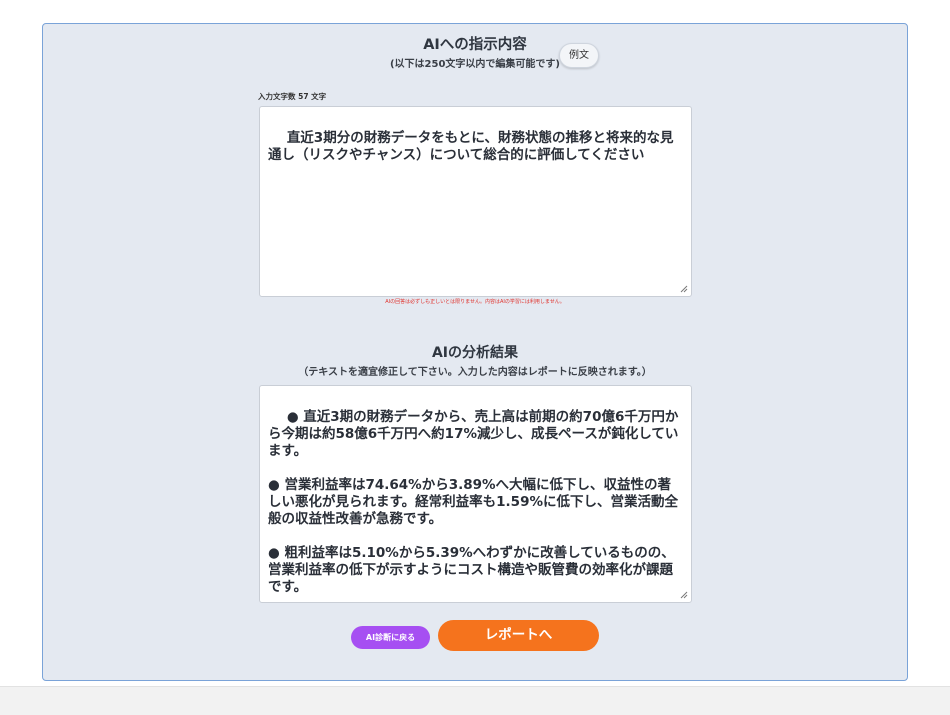 The width and height of the screenshot is (950, 715). What do you see at coordinates (292, 96) in the screenshot?
I see `char-count-label: 入力文字数 57 文字` at bounding box center [292, 96].